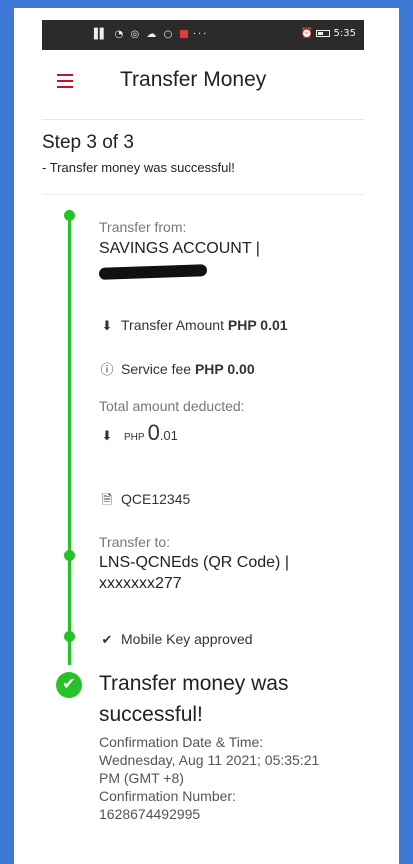 This screenshot has height=864, width=413. I want to click on mobile-key-row: ✔ Mobile Key approved, so click(229, 639).